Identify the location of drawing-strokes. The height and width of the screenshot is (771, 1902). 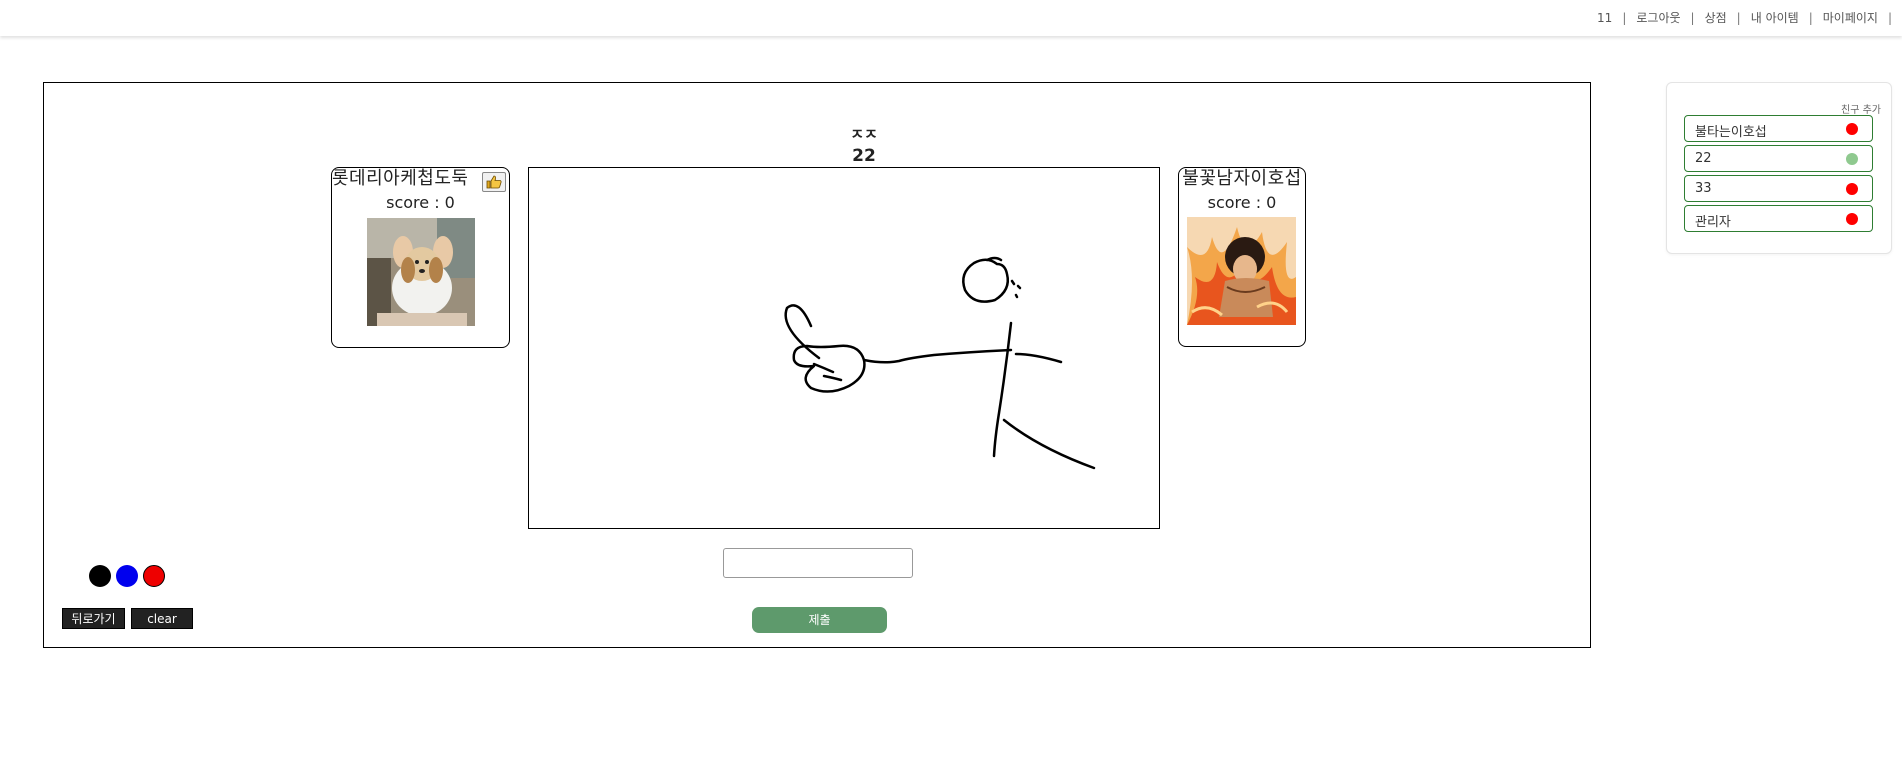
(940, 363).